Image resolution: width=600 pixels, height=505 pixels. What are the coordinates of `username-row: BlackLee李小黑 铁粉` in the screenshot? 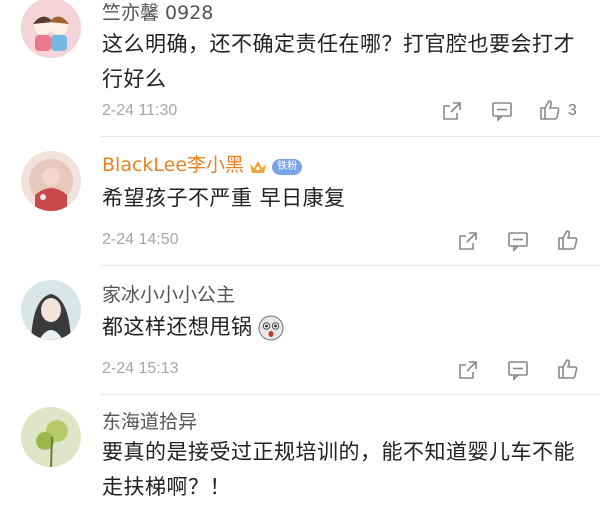 It's located at (202, 163).